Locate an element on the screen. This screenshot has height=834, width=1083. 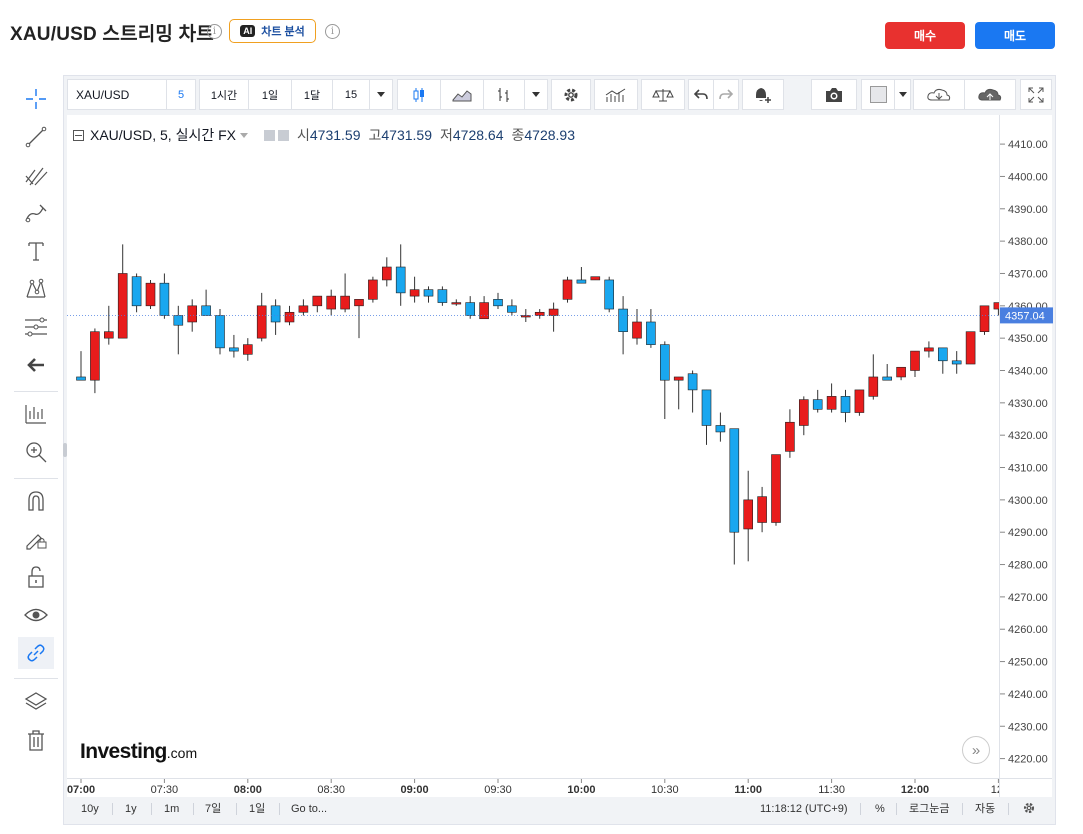
interval-1d-button: 1일 is located at coordinates (270, 94).